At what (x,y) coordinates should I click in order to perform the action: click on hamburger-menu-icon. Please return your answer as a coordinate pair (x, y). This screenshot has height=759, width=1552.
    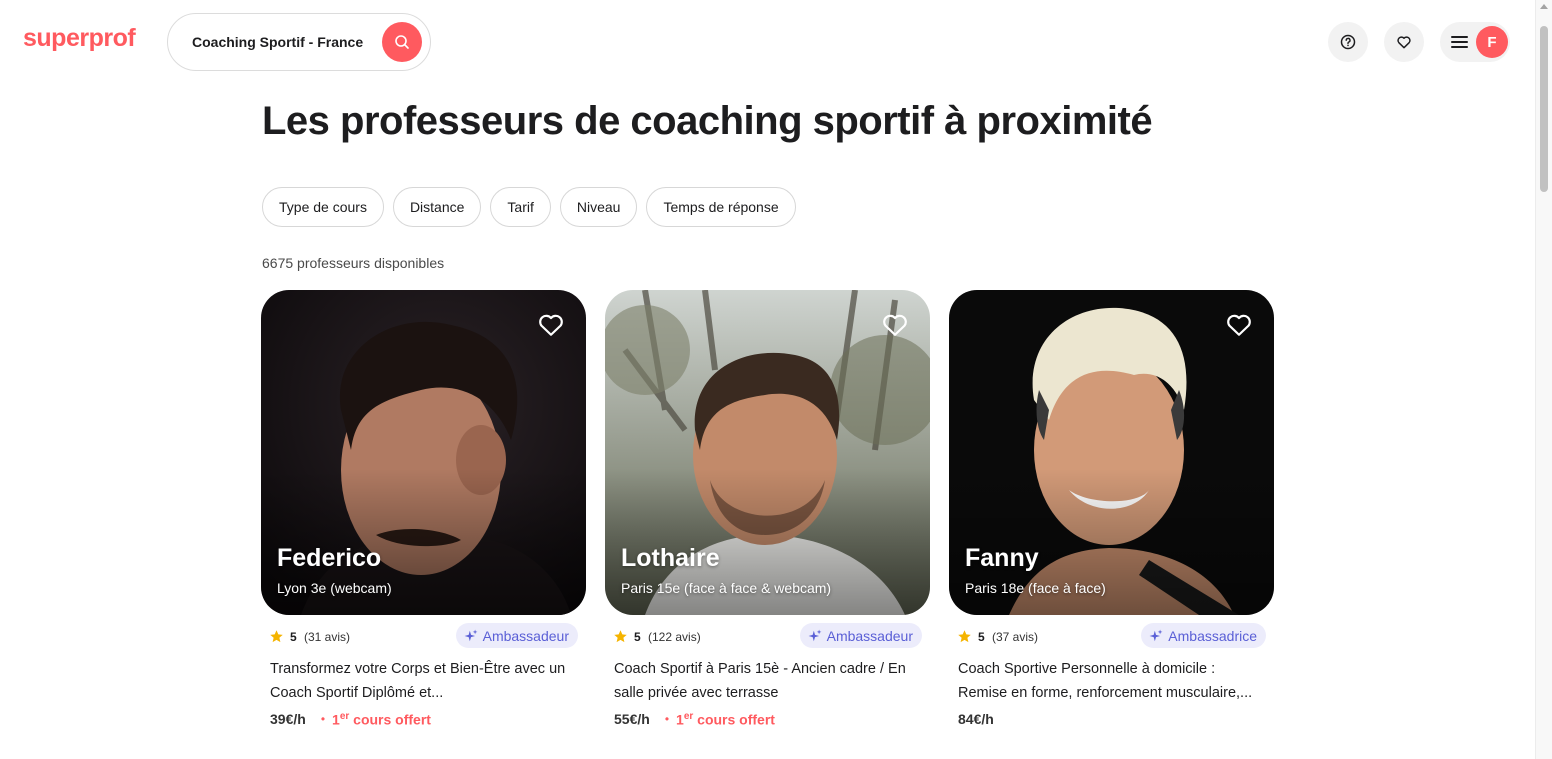
    Looking at the image, I should click on (1459, 42).